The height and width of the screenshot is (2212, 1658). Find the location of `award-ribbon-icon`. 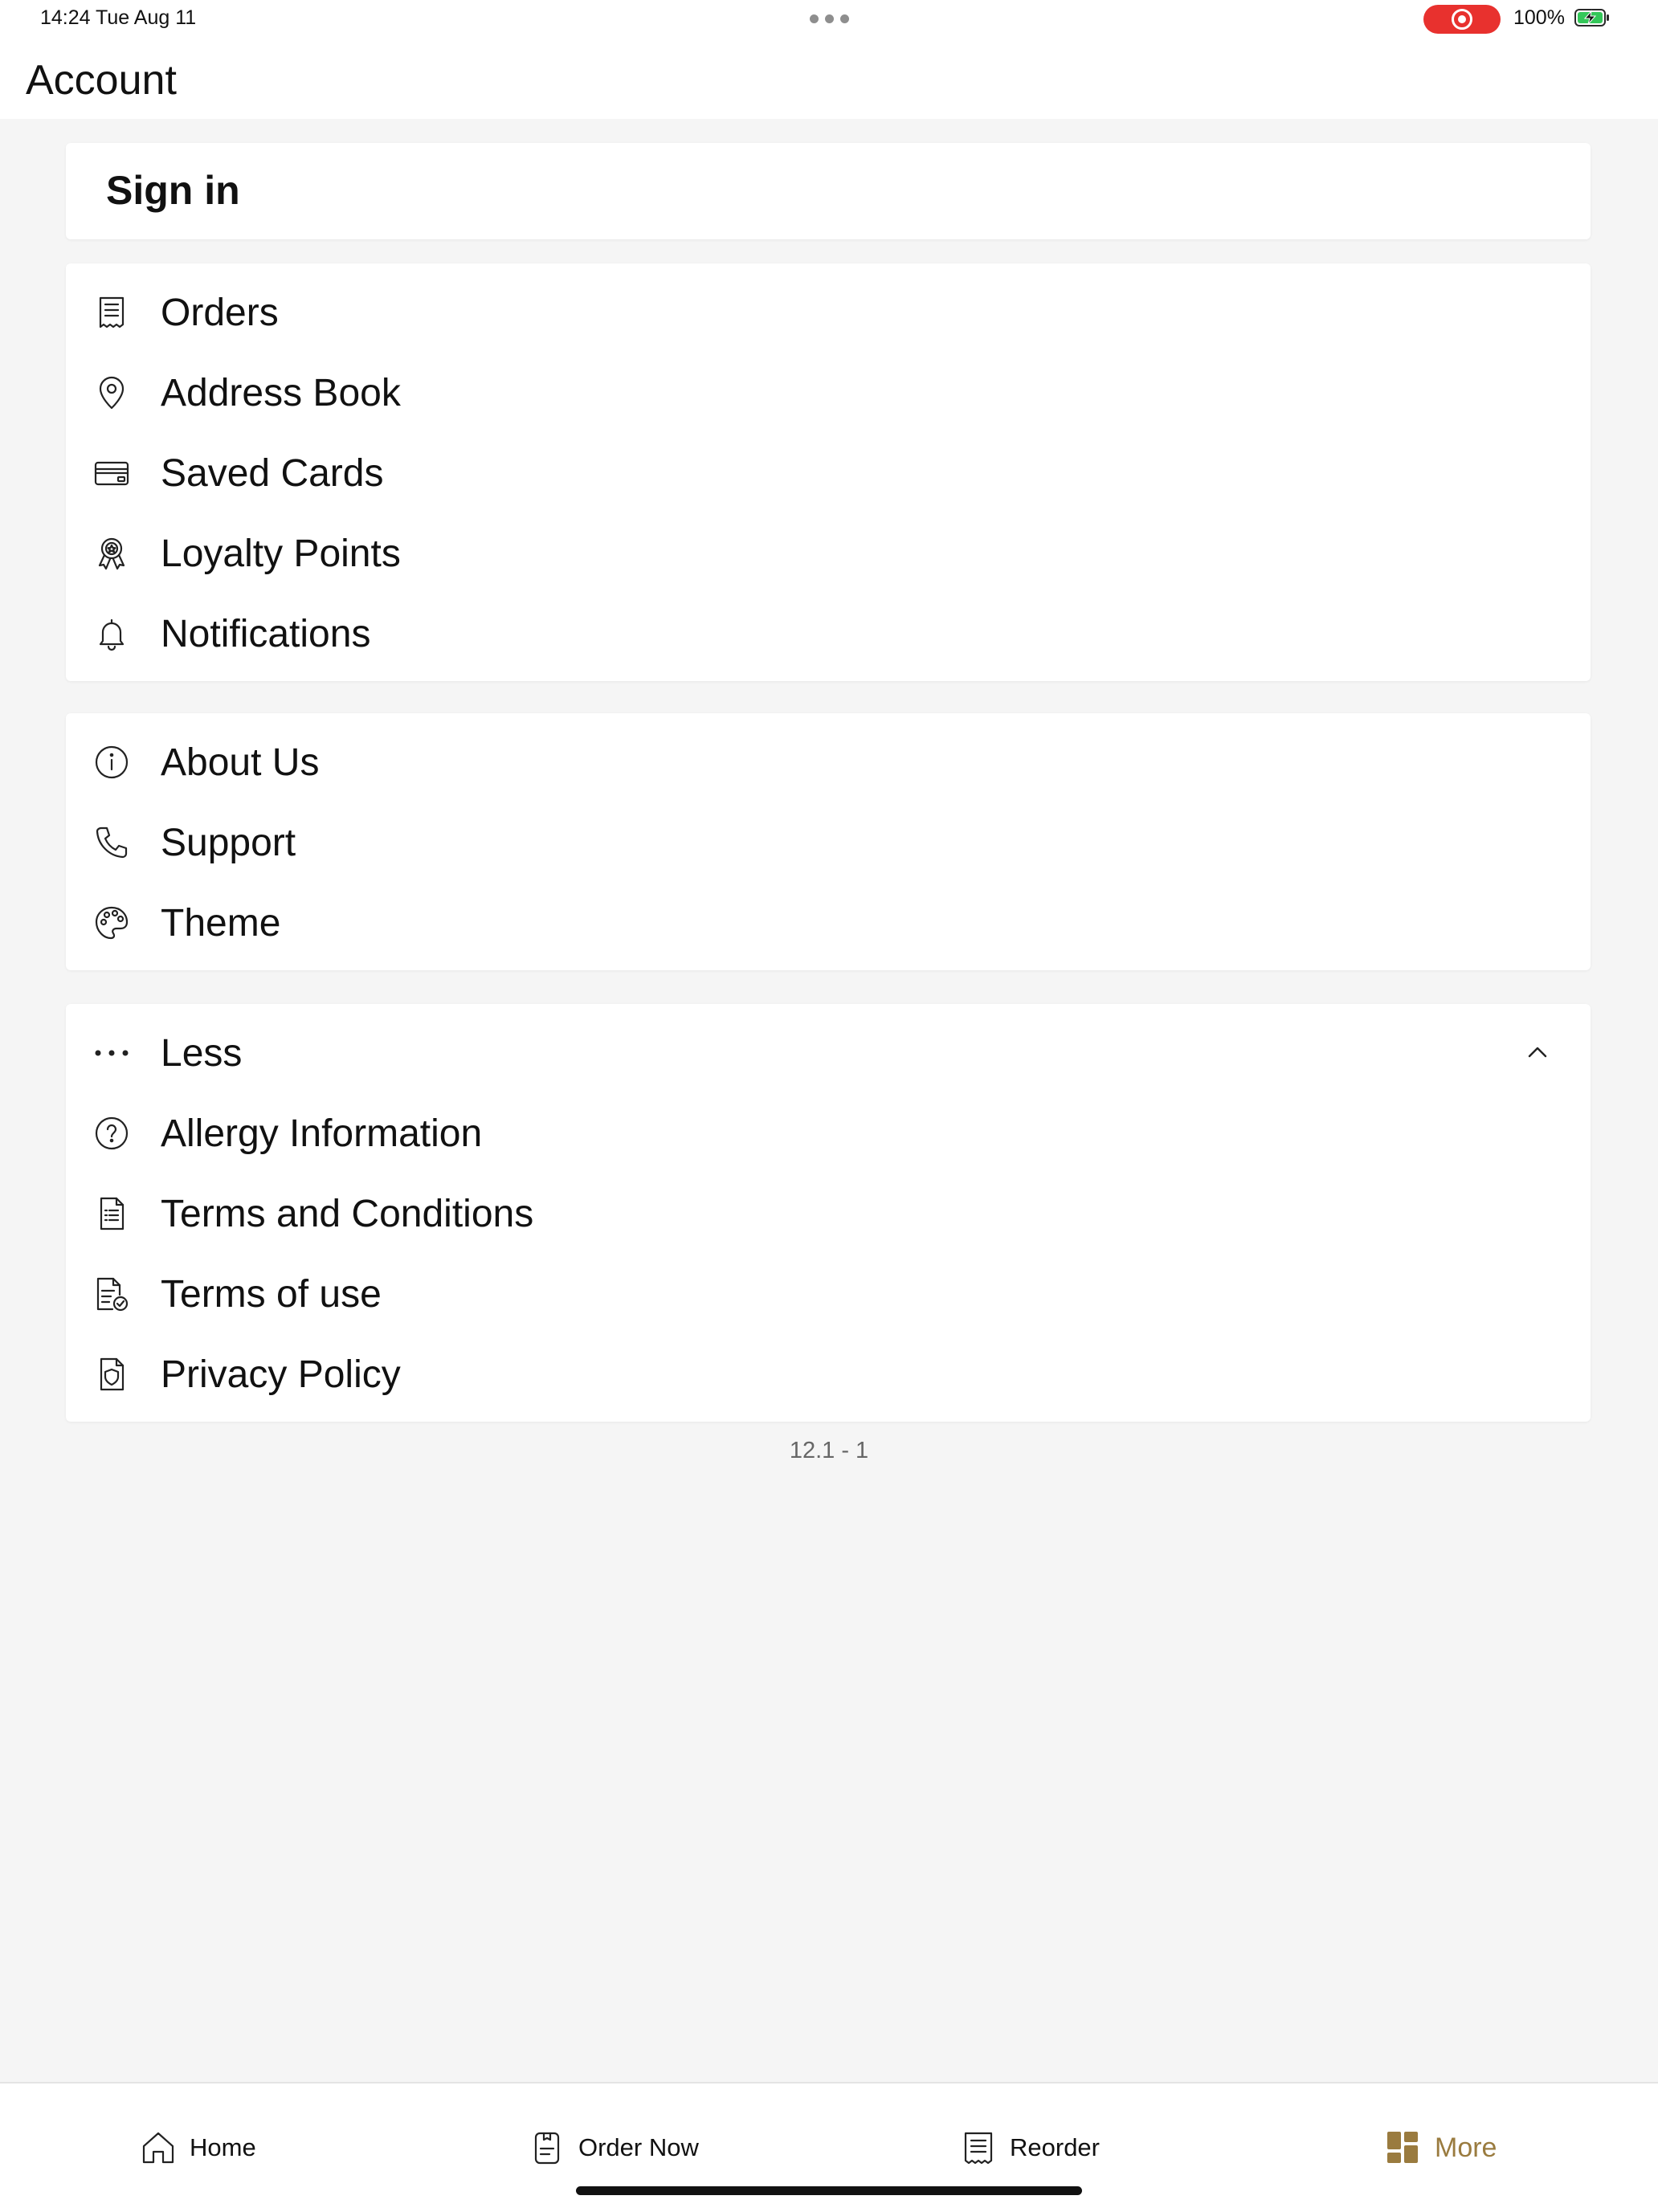

award-ribbon-icon is located at coordinates (111, 553).